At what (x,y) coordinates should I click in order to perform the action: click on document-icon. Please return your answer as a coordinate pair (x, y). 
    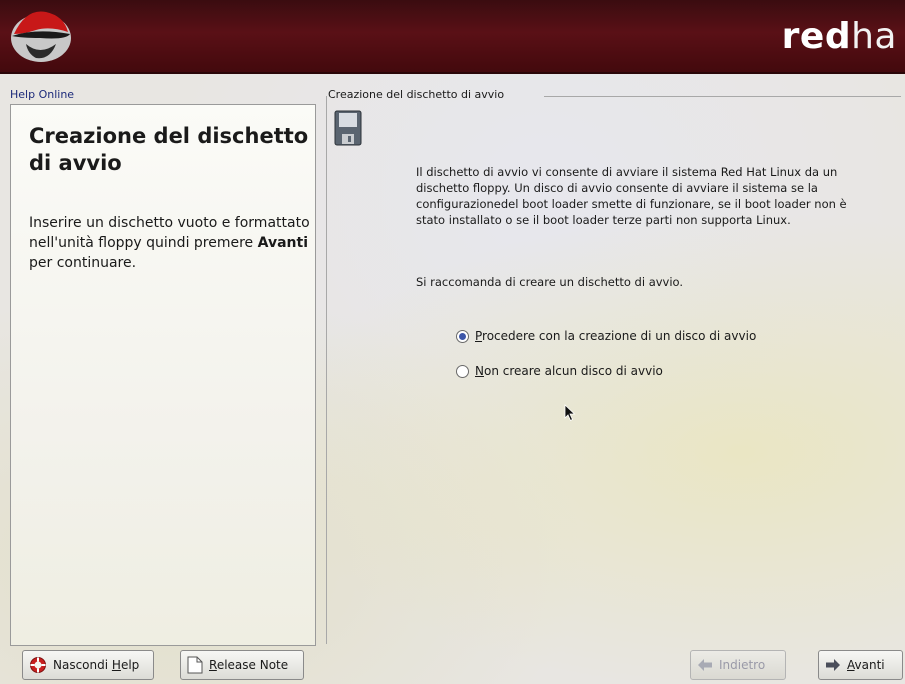
    Looking at the image, I should click on (195, 665).